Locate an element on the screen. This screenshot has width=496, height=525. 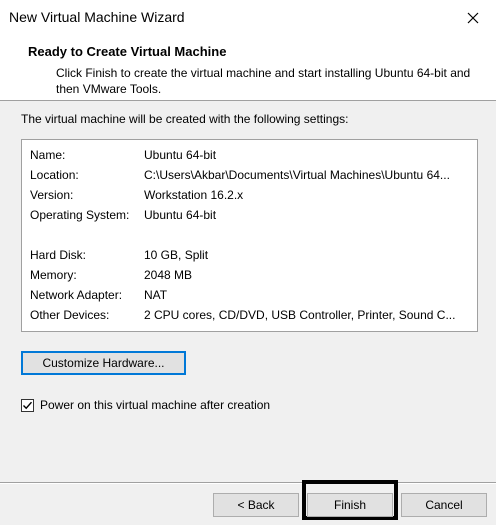
row-label: Version: is located at coordinates (52, 195).